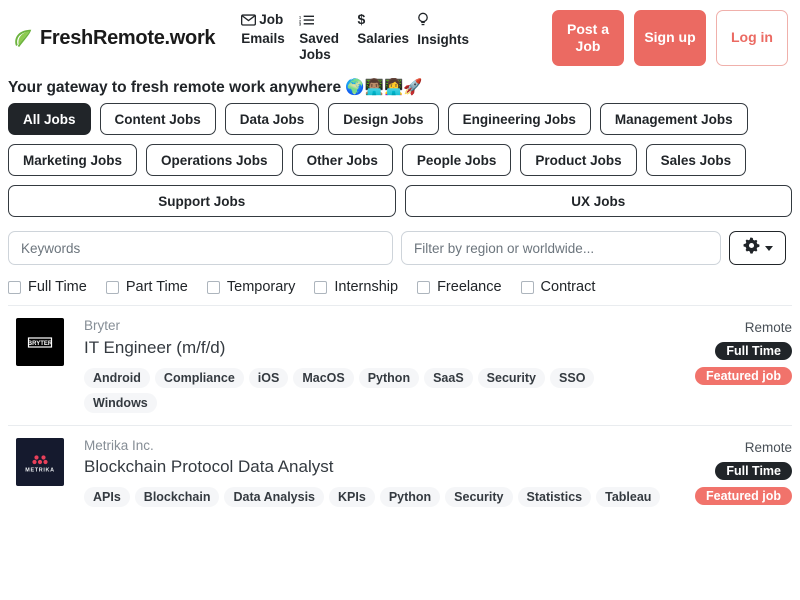 The image size is (800, 600). Describe the element at coordinates (14, 287) in the screenshot. I see `checkbox-full-time` at that location.